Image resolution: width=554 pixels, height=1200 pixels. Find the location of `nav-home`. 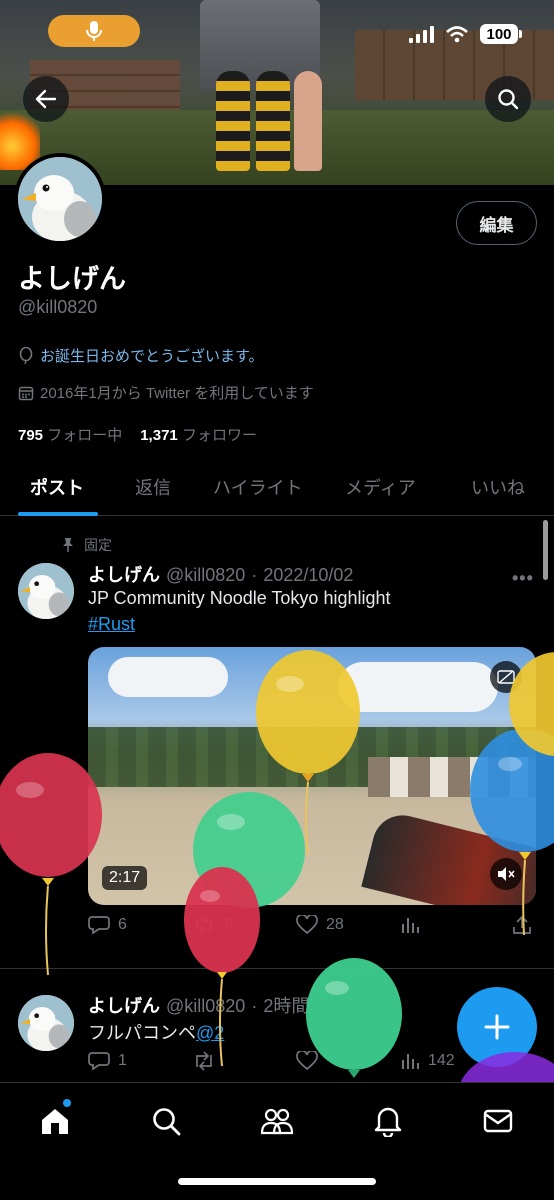

nav-home is located at coordinates (55, 1120).